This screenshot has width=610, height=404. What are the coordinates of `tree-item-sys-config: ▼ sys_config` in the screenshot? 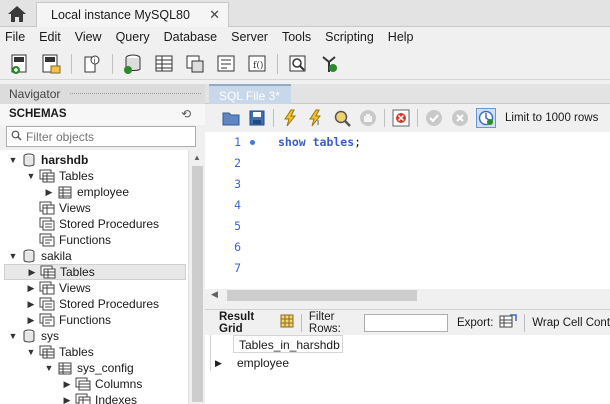 It's located at (89, 368).